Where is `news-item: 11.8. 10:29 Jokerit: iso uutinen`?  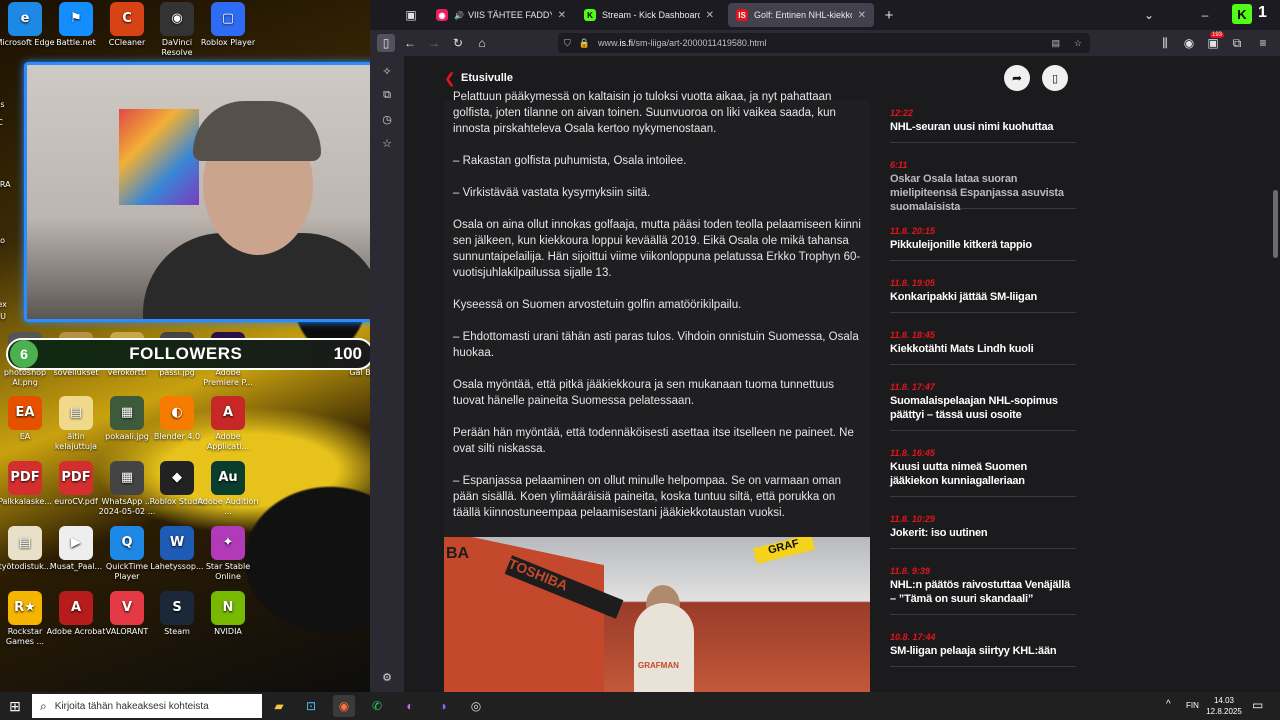 news-item: 11.8. 10:29 Jokerit: iso uutinen is located at coordinates (983, 531).